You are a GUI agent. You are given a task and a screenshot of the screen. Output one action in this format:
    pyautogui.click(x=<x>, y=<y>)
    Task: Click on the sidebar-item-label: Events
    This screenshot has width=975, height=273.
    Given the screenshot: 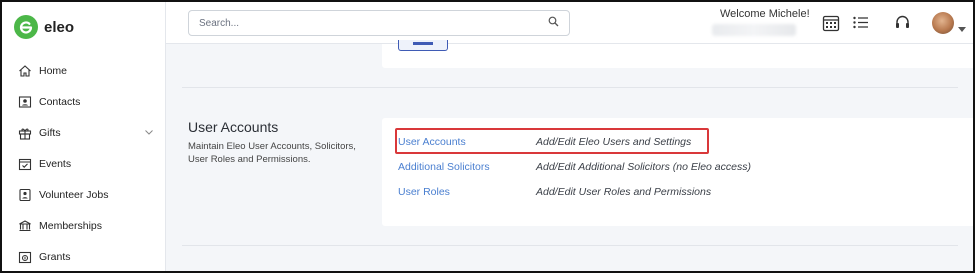 What is the action you would take?
    pyautogui.click(x=55, y=164)
    